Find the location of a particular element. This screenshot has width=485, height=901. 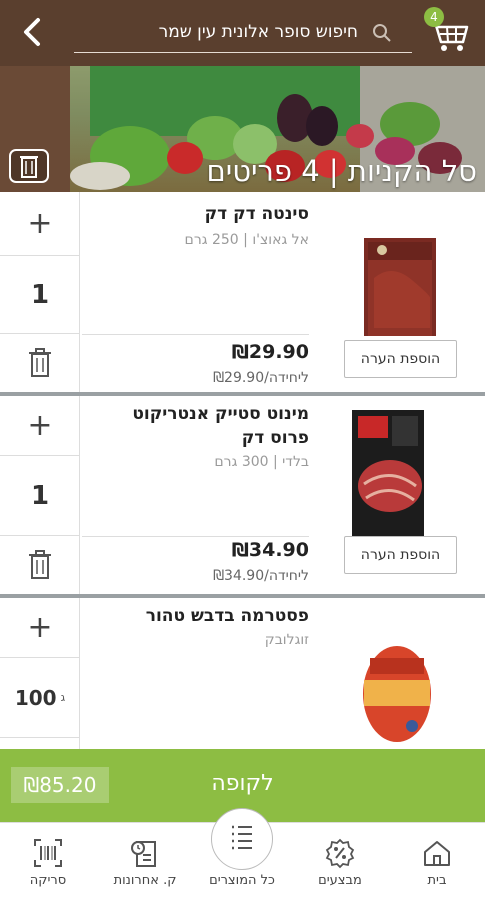

product-name: סינטה דק דק is located at coordinates (203, 214).